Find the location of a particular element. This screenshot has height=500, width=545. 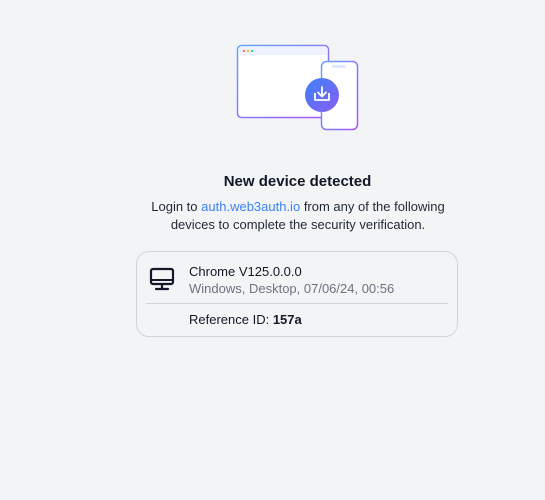

reference-label: Reference ID: is located at coordinates (229, 319).